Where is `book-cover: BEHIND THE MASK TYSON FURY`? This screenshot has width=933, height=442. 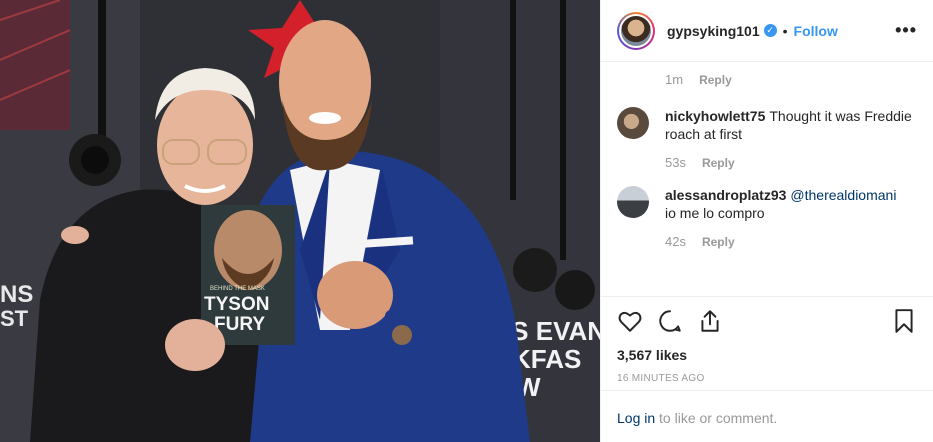 book-cover: BEHIND THE MASK TYSON FURY is located at coordinates (248, 275).